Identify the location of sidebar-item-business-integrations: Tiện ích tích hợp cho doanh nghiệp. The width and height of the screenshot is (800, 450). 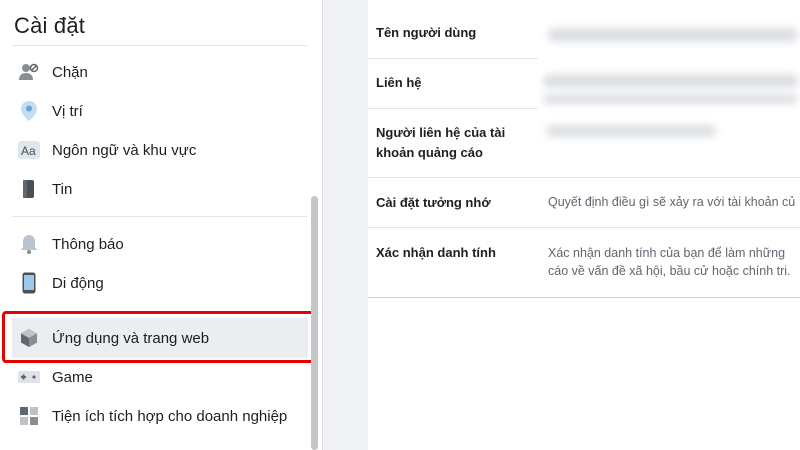
(160, 416).